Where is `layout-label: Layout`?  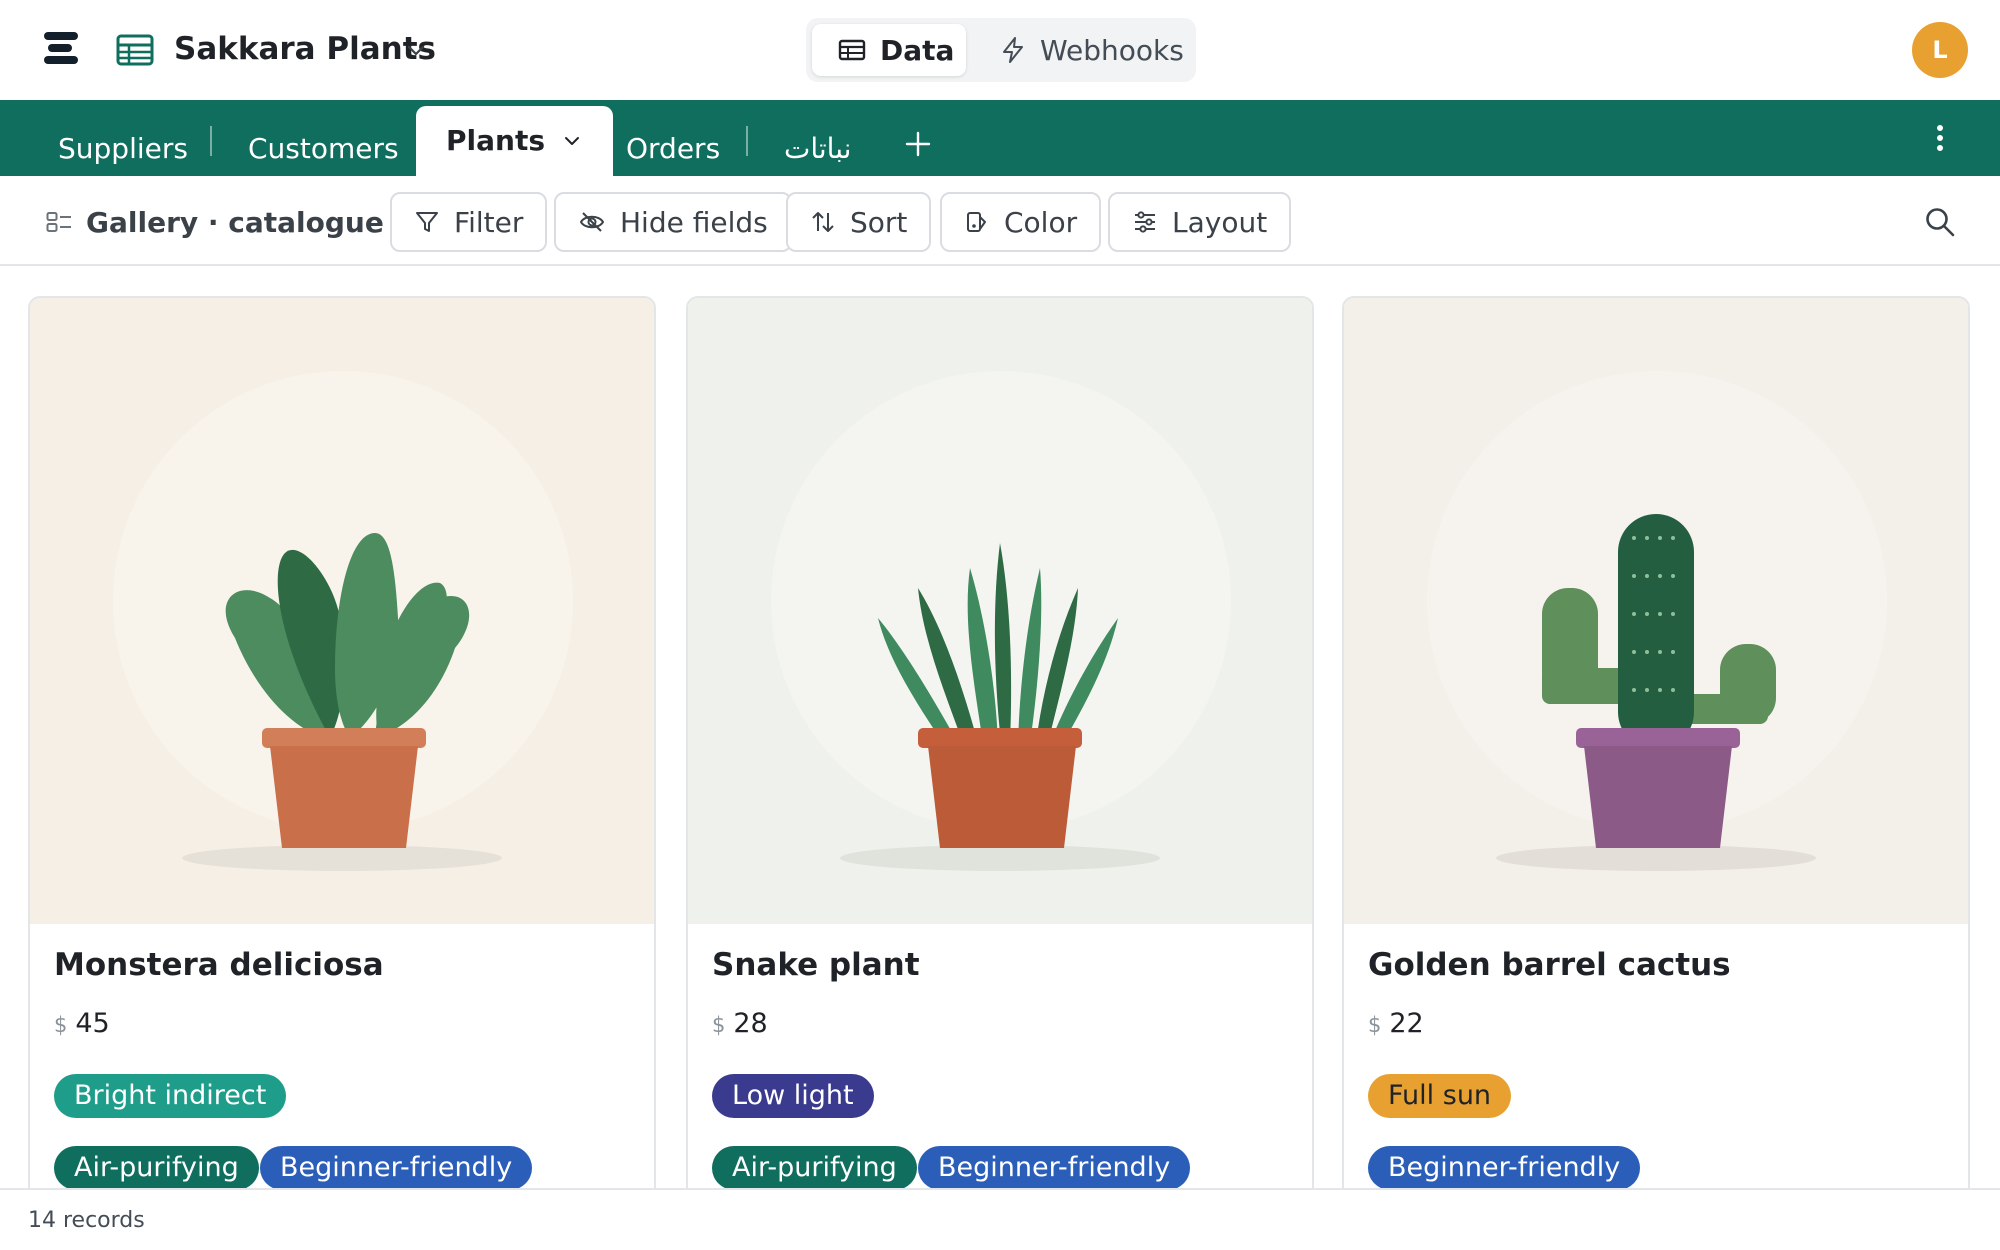
layout-label: Layout is located at coordinates (1220, 222).